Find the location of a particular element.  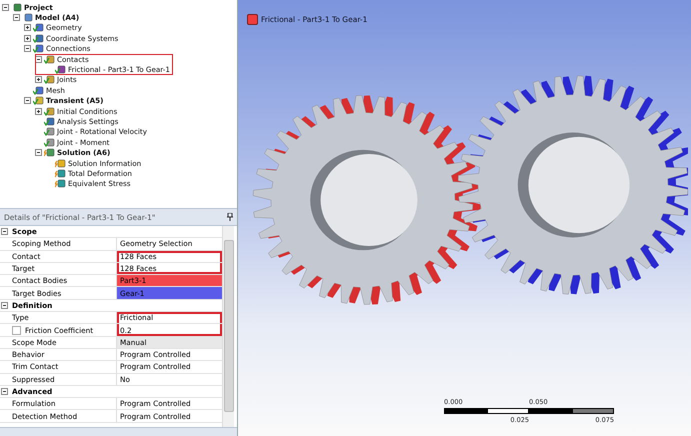

parameter-checkbox is located at coordinates (16, 330).